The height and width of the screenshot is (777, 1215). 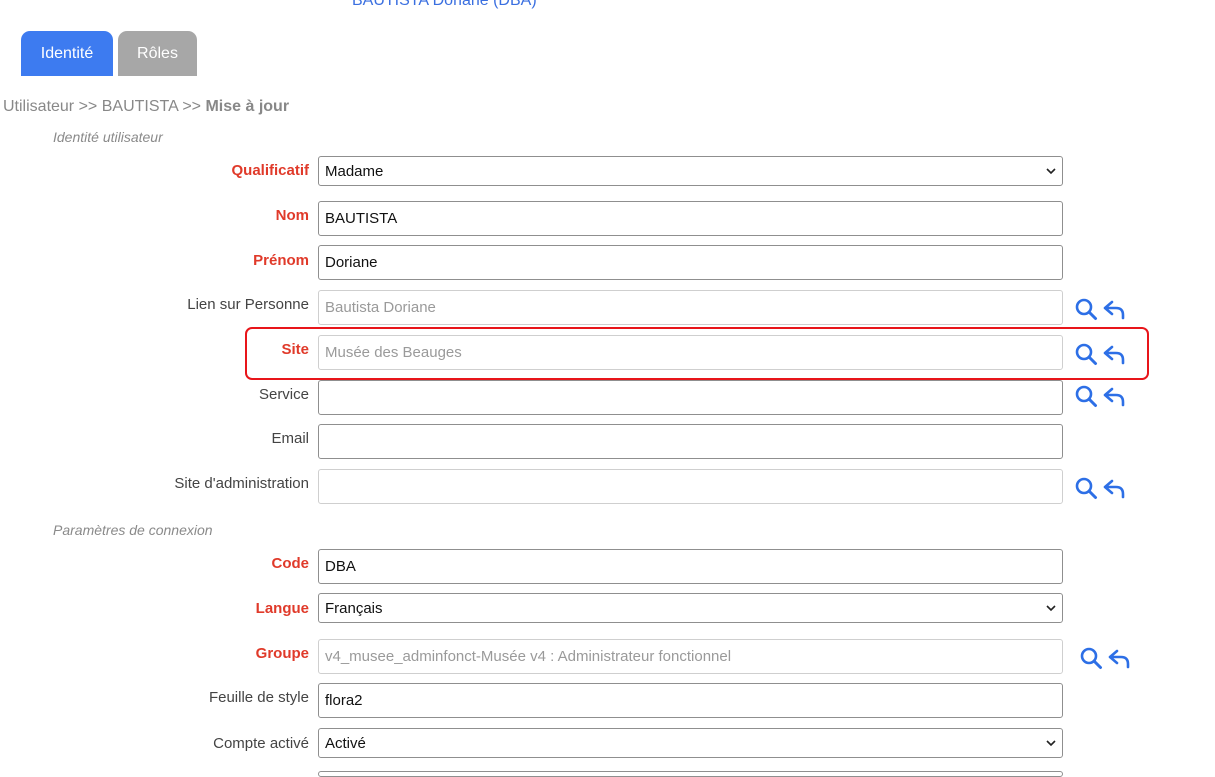 I want to click on breadcrumb: Utilisateur >> BAUTISTA >> Mise à jour, so click(x=146, y=107).